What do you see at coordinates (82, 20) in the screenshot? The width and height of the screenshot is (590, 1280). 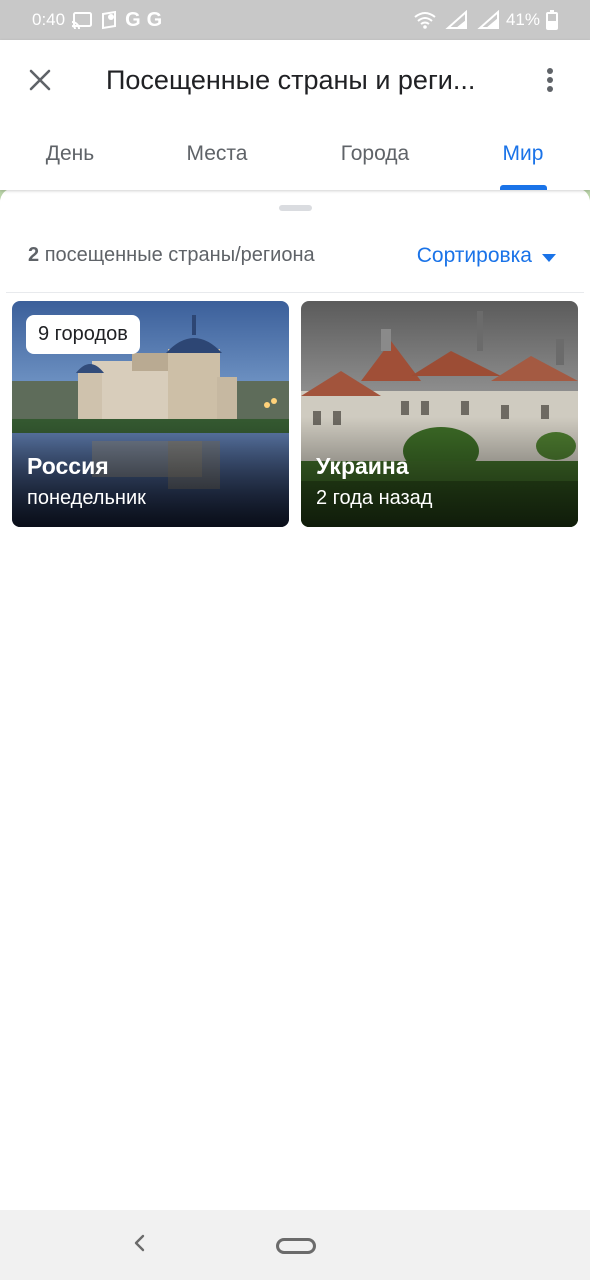 I see `cast-icon` at bounding box center [82, 20].